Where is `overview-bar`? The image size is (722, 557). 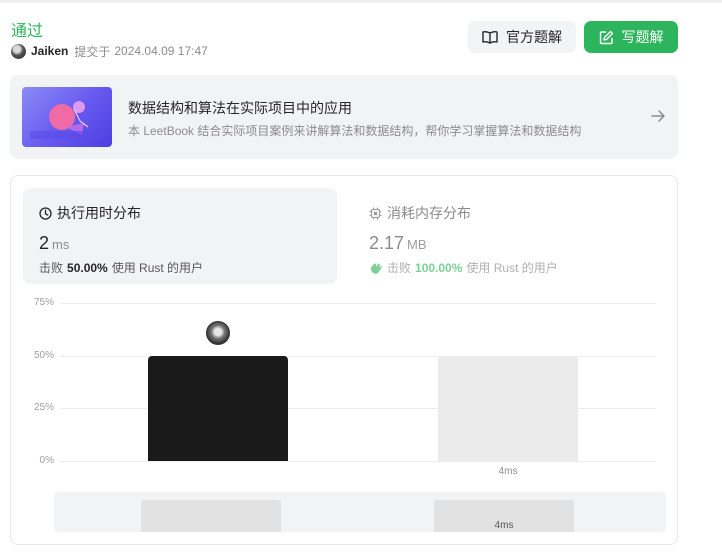 overview-bar is located at coordinates (211, 516).